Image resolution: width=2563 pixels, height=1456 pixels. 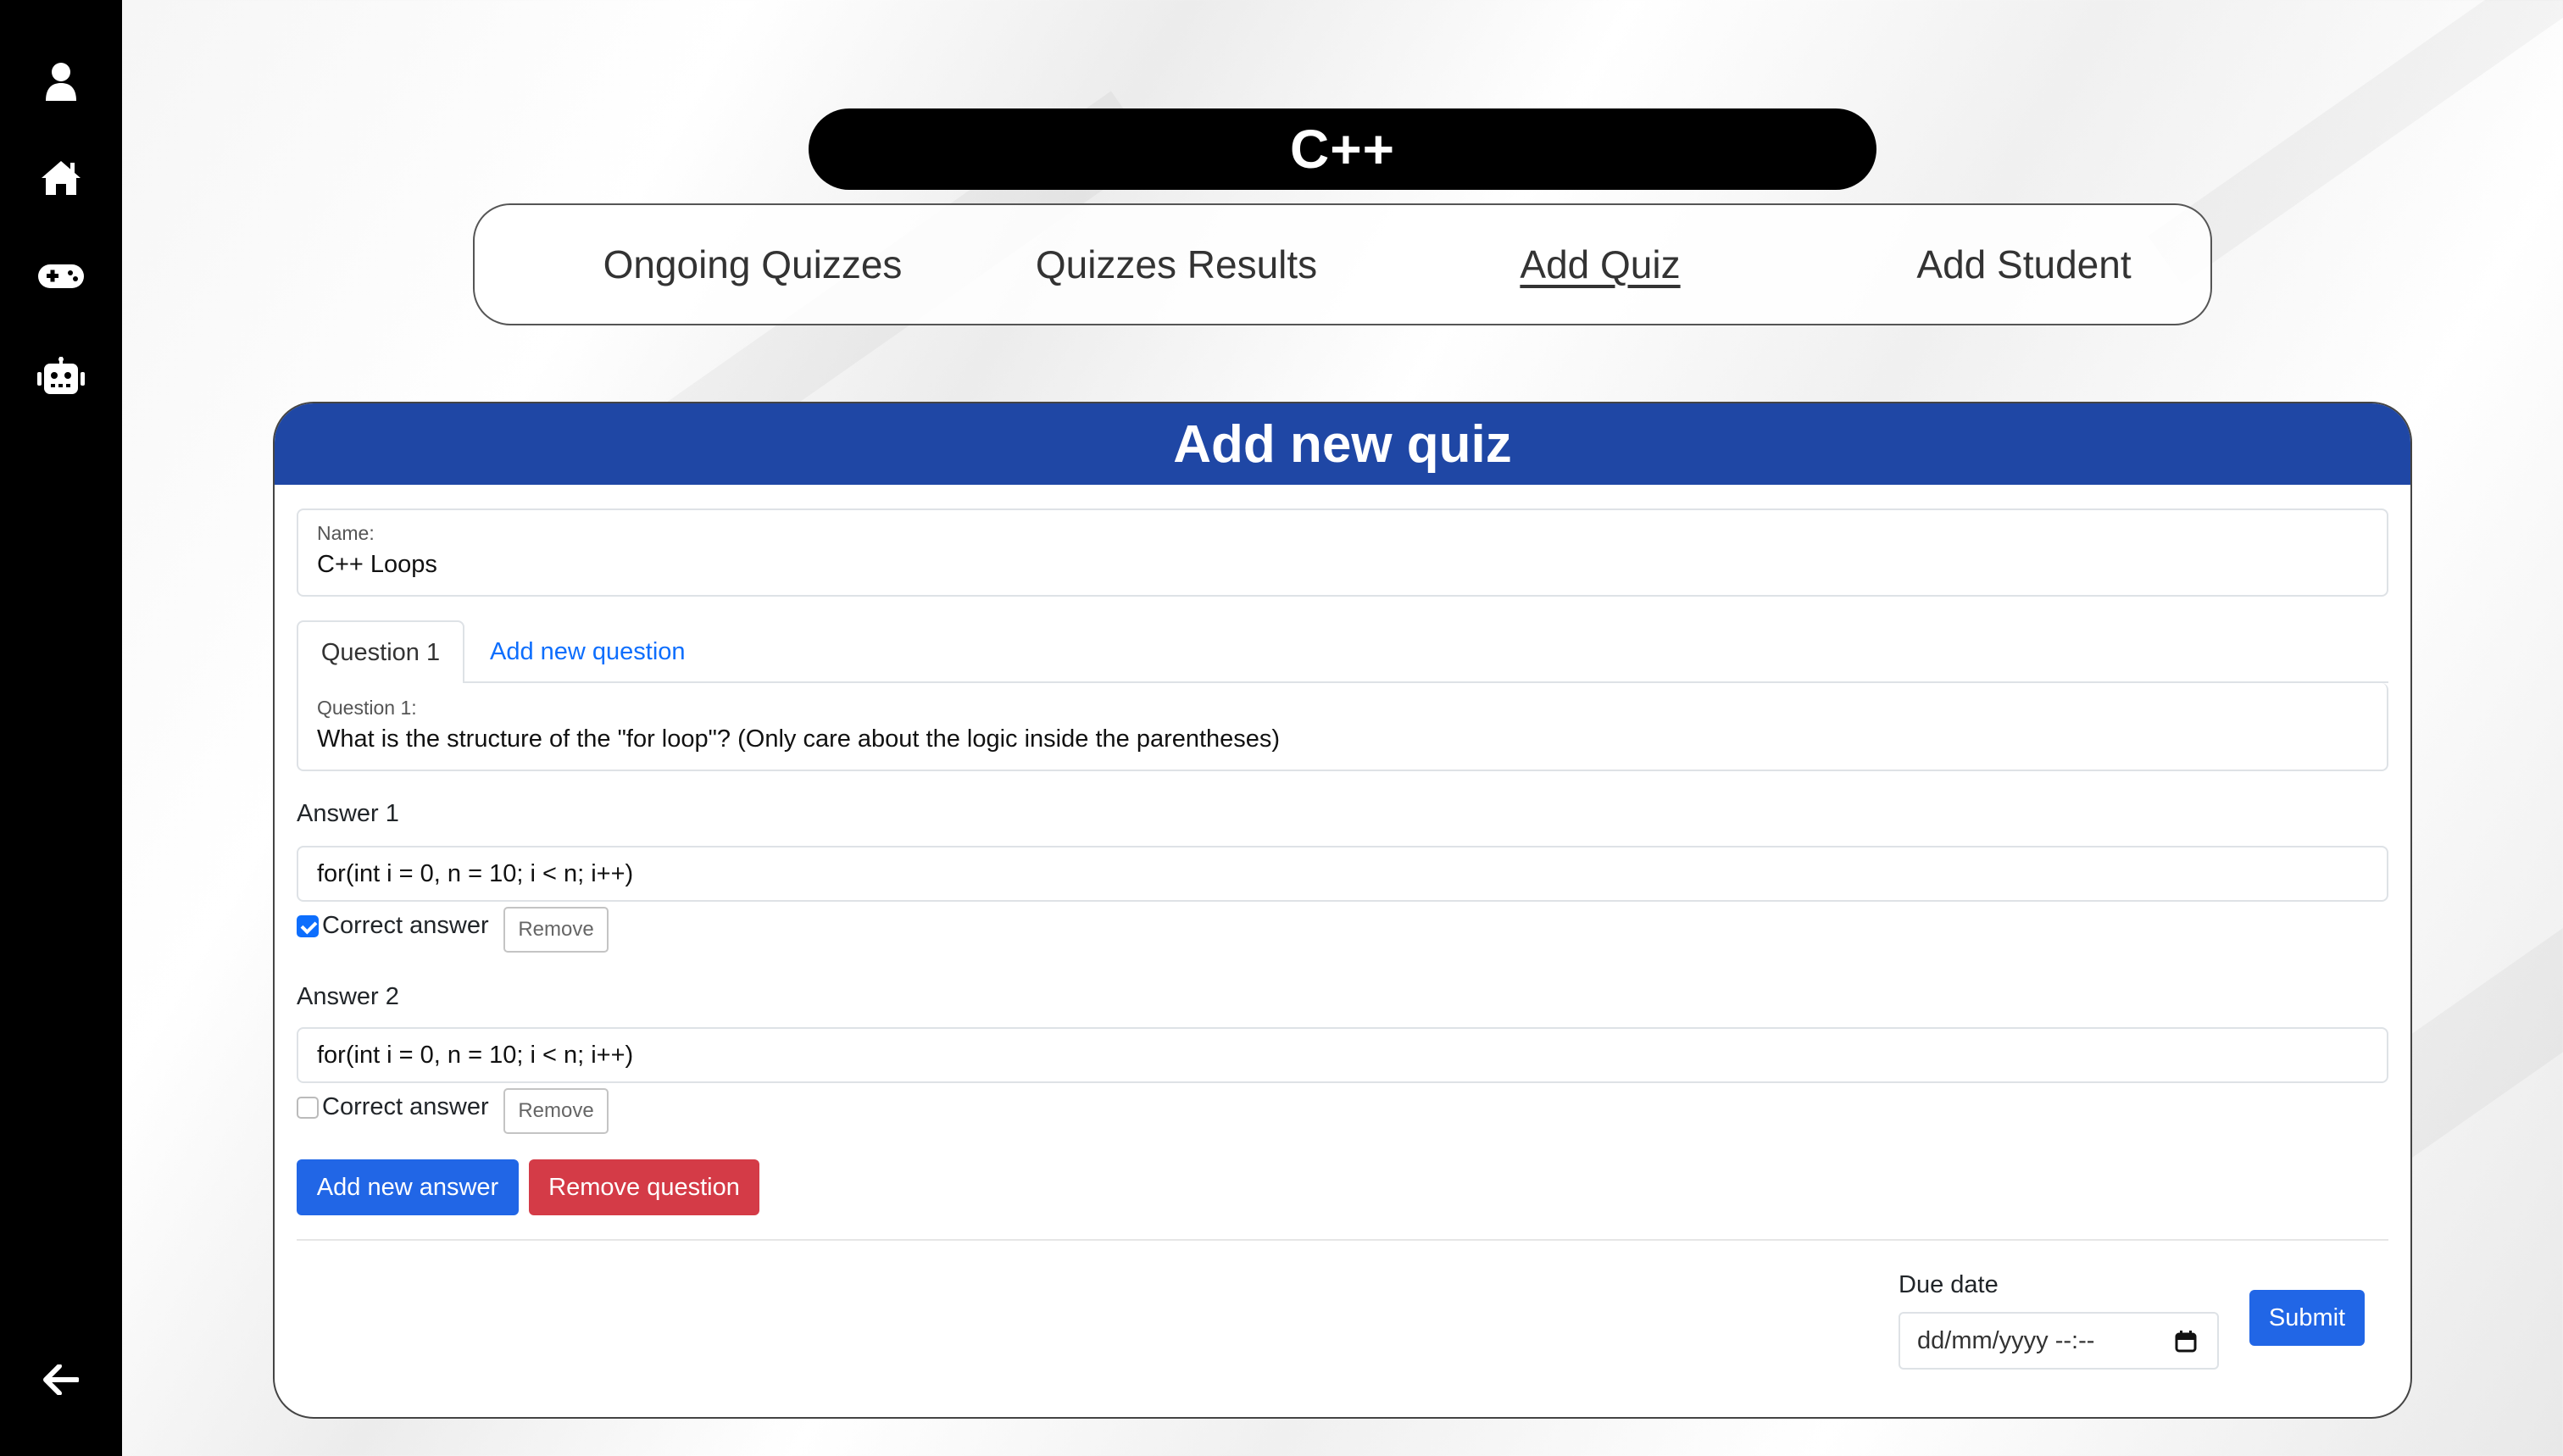 I want to click on nav-add-student: Add Student, so click(x=2024, y=265).